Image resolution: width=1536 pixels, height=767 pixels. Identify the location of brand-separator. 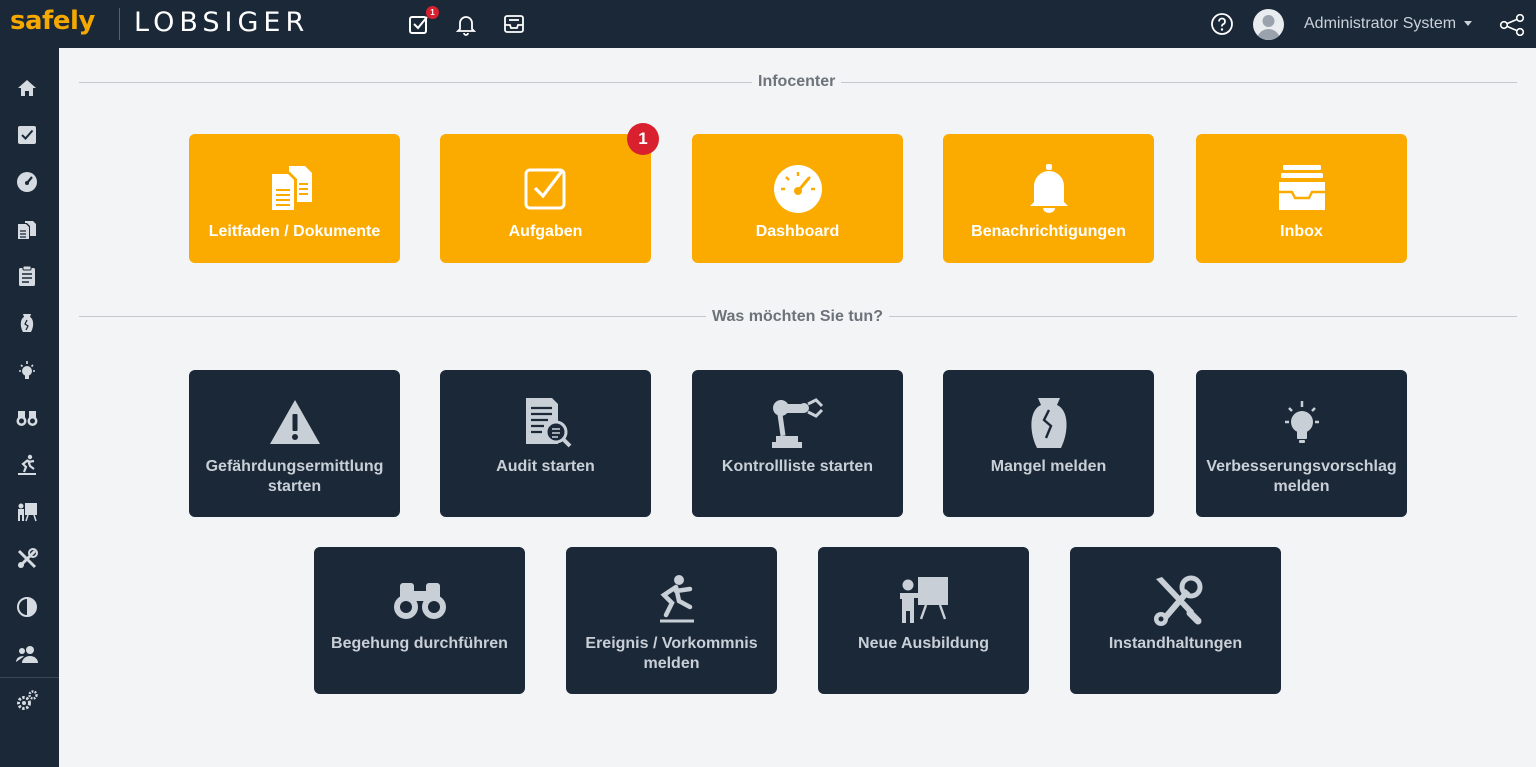
(119, 24).